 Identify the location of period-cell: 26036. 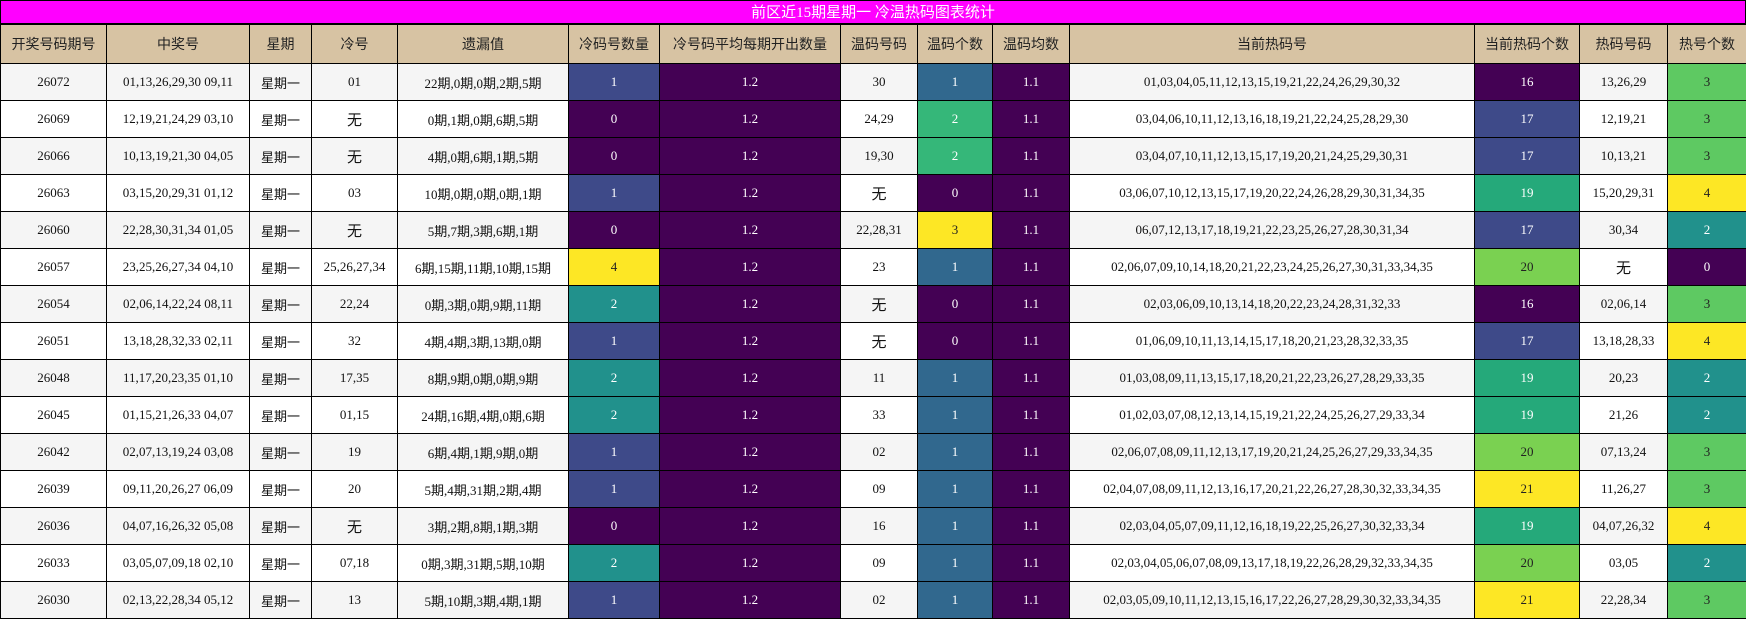
(53, 526).